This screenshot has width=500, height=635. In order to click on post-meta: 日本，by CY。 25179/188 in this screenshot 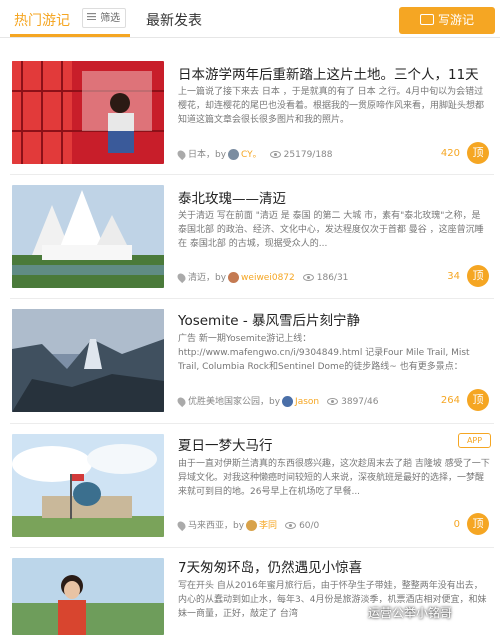, I will do `click(254, 154)`.